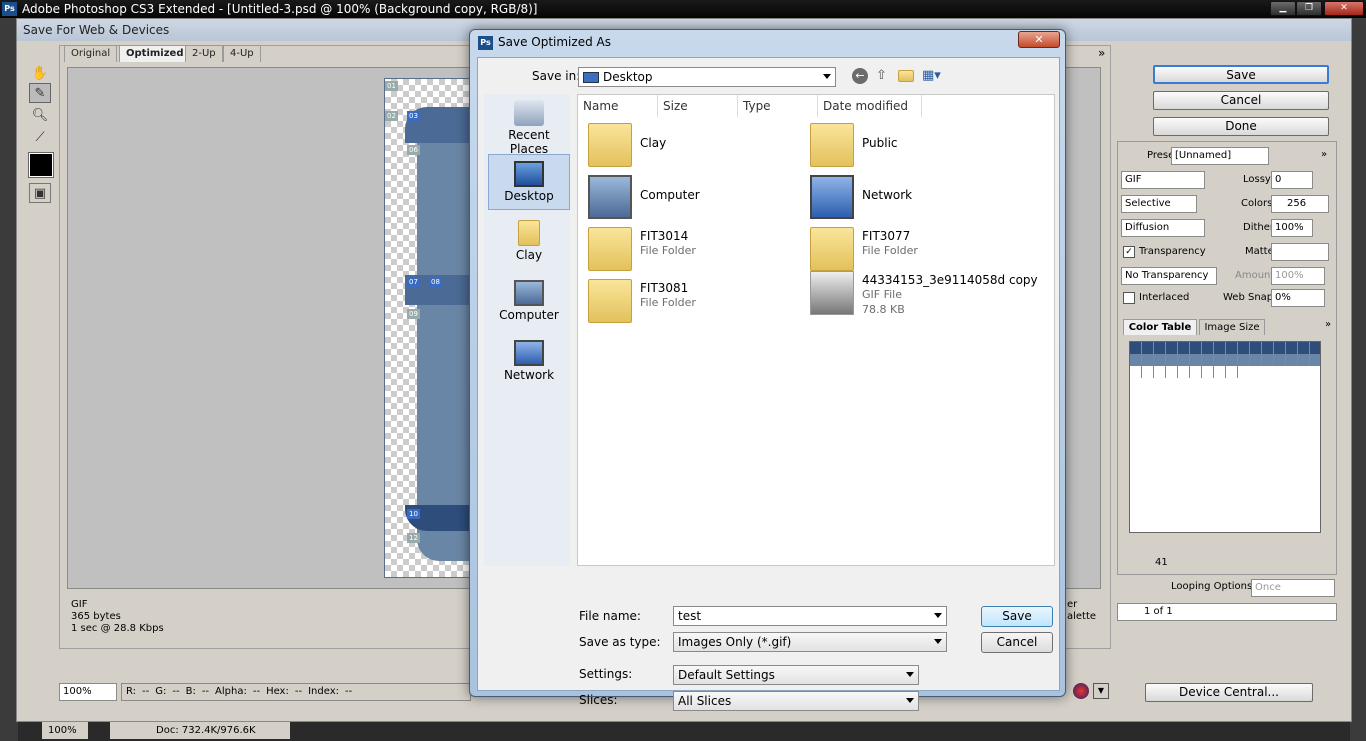 The image size is (1366, 741). Describe the element at coordinates (886, 236) in the screenshot. I see `file-name: FIT3077` at that location.